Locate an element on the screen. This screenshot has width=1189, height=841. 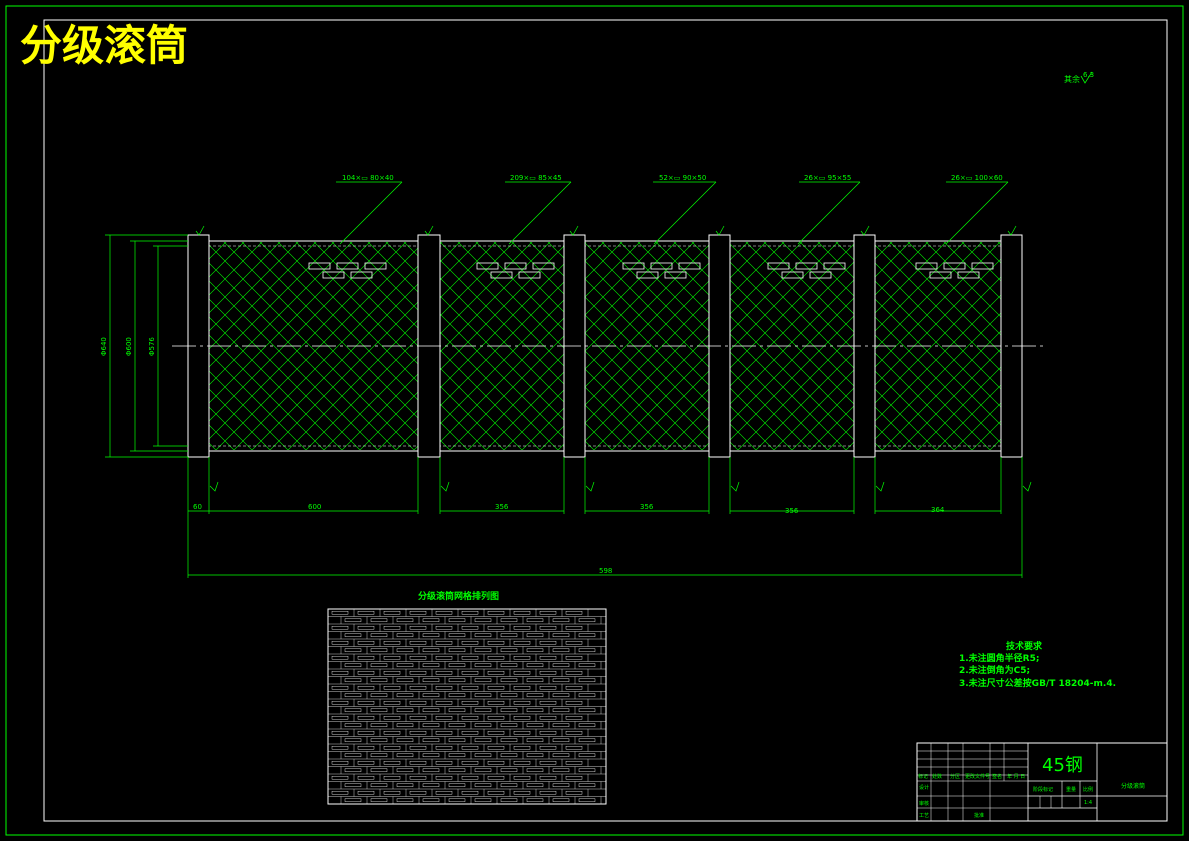
hole-spec-3: 52×▭ 90×50 is located at coordinates (682, 178).